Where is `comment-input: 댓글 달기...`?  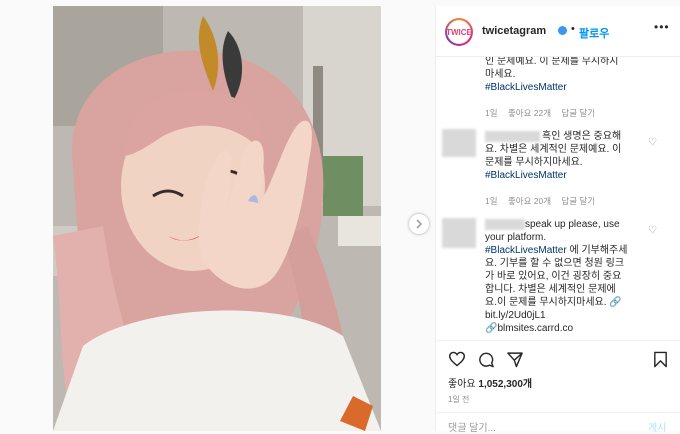
comment-input: 댓글 달기... is located at coordinates (472, 426).